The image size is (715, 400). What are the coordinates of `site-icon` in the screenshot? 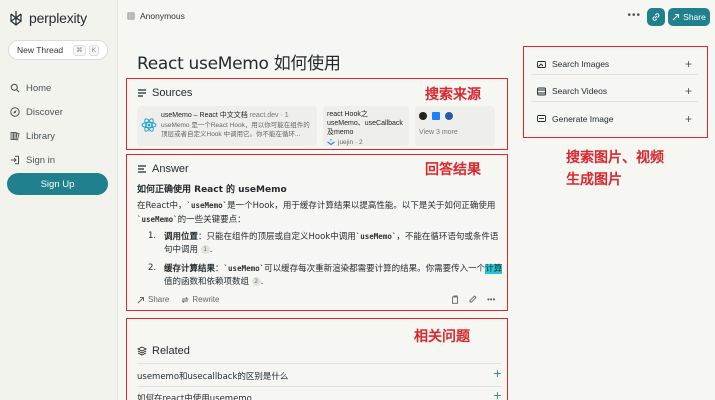 It's located at (449, 116).